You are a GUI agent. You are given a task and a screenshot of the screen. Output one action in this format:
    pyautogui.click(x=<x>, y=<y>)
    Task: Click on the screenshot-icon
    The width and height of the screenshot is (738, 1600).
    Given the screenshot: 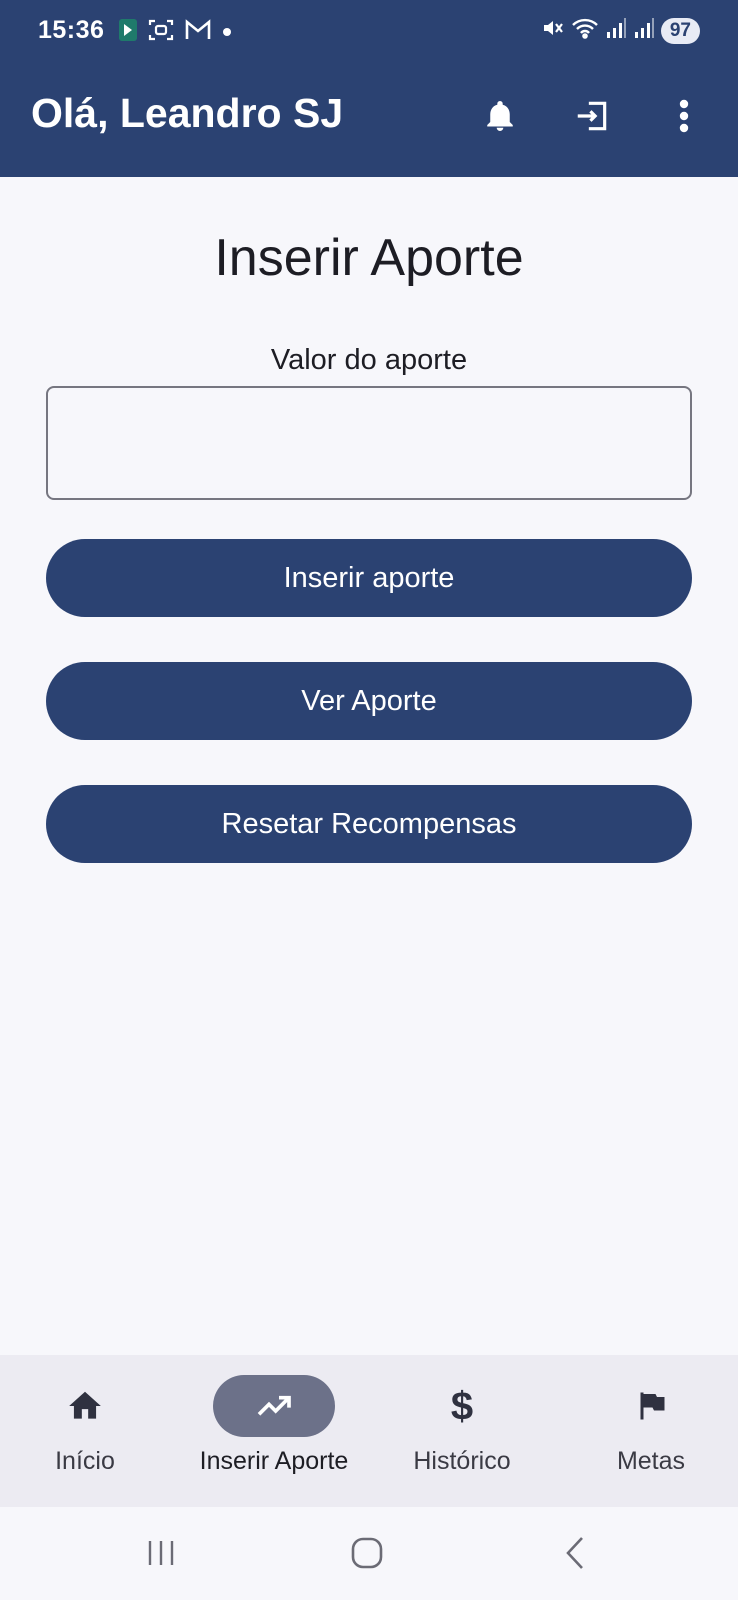 What is the action you would take?
    pyautogui.click(x=161, y=32)
    